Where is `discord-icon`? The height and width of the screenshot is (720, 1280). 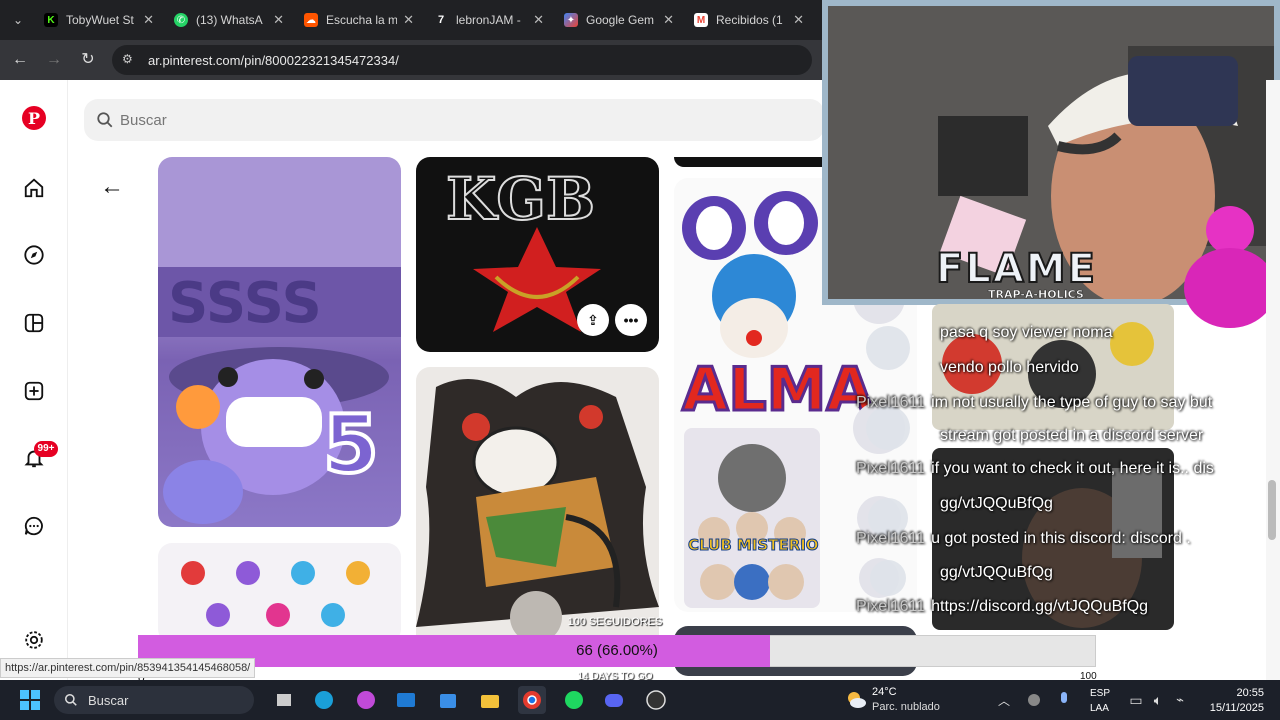 discord-icon is located at coordinates (614, 700).